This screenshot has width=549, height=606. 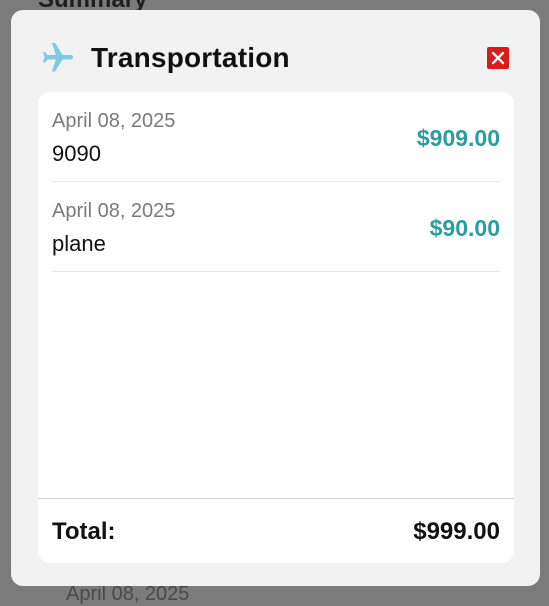 I want to click on modal-header: Transportation, so click(x=275, y=51).